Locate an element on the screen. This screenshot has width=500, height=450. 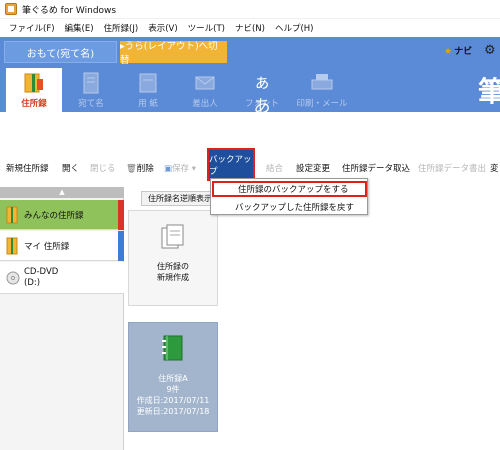
disc-icon is located at coordinates (13, 277).